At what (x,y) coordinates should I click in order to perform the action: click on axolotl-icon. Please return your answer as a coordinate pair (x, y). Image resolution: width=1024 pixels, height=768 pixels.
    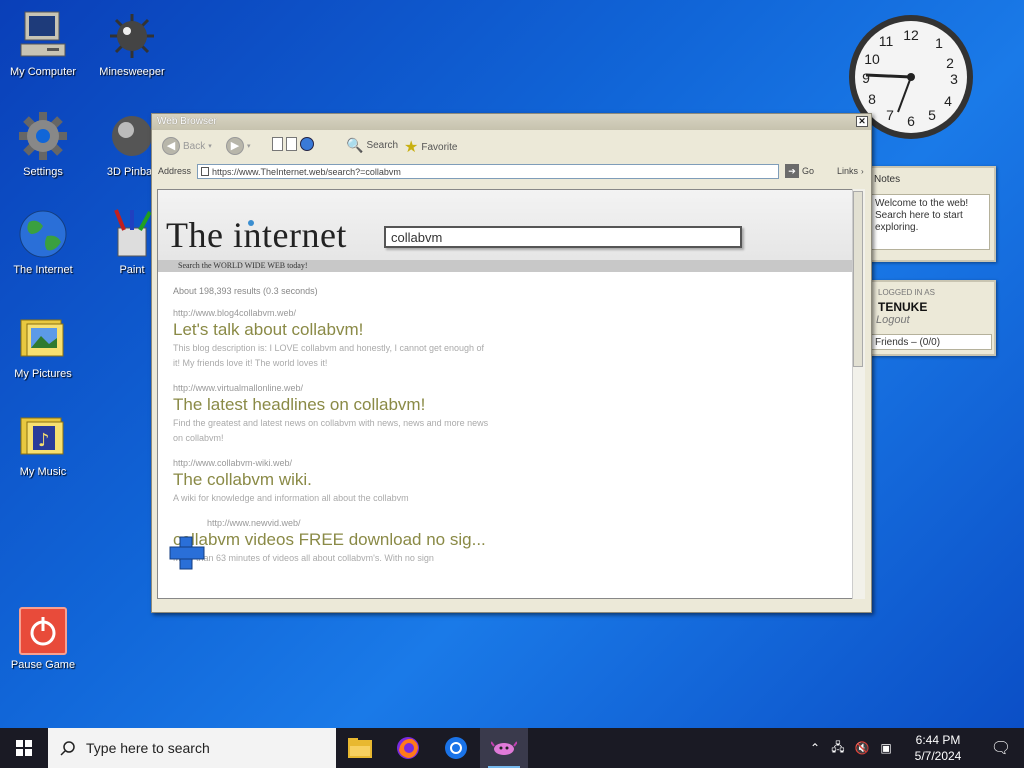
    Looking at the image, I should click on (504, 748).